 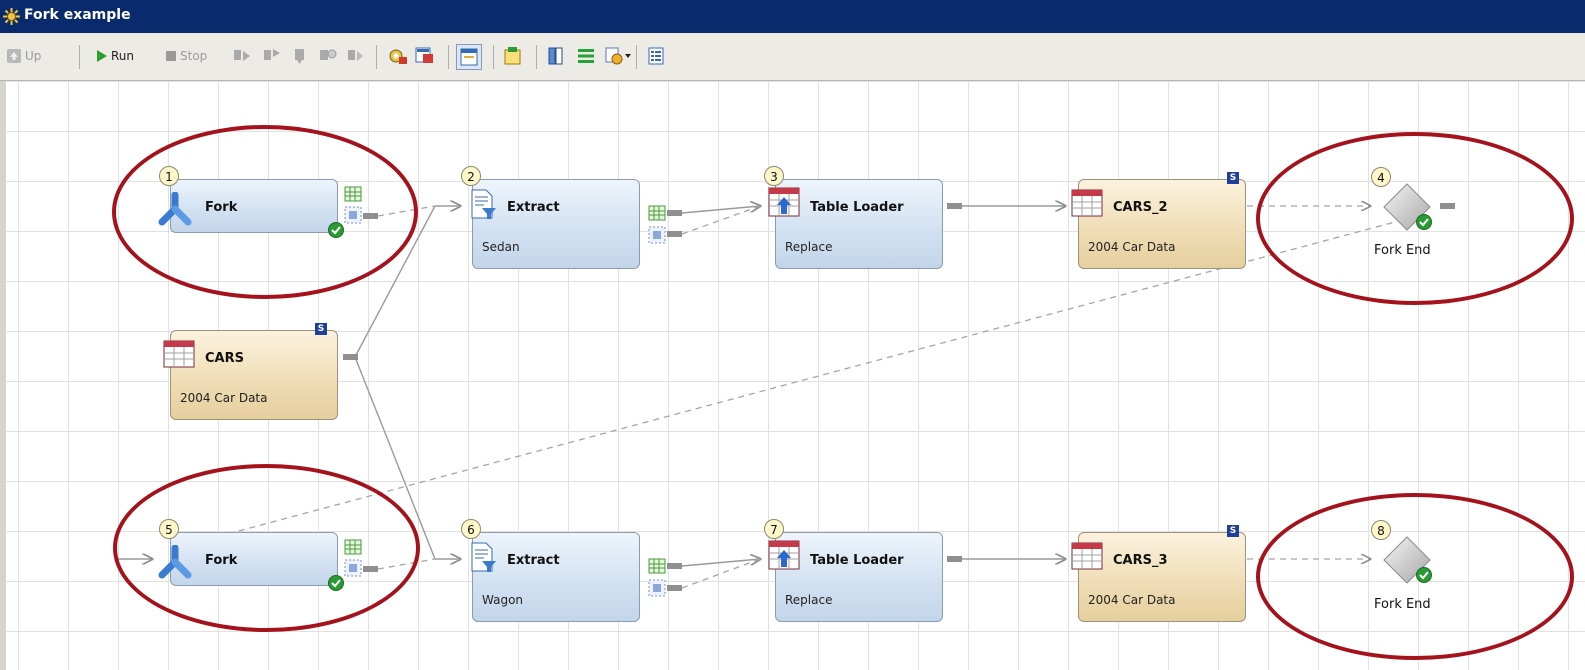 I want to click on node-subtitle: Sedan, so click(x=501, y=247).